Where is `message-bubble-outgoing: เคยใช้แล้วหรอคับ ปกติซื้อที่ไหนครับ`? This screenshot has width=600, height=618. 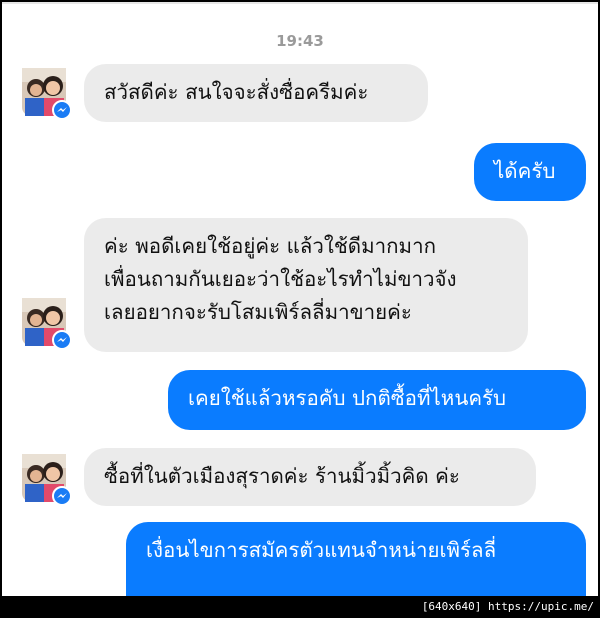
message-bubble-outgoing: เคยใช้แล้วหรอคับ ปกติซื้อที่ไหนครับ is located at coordinates (377, 400).